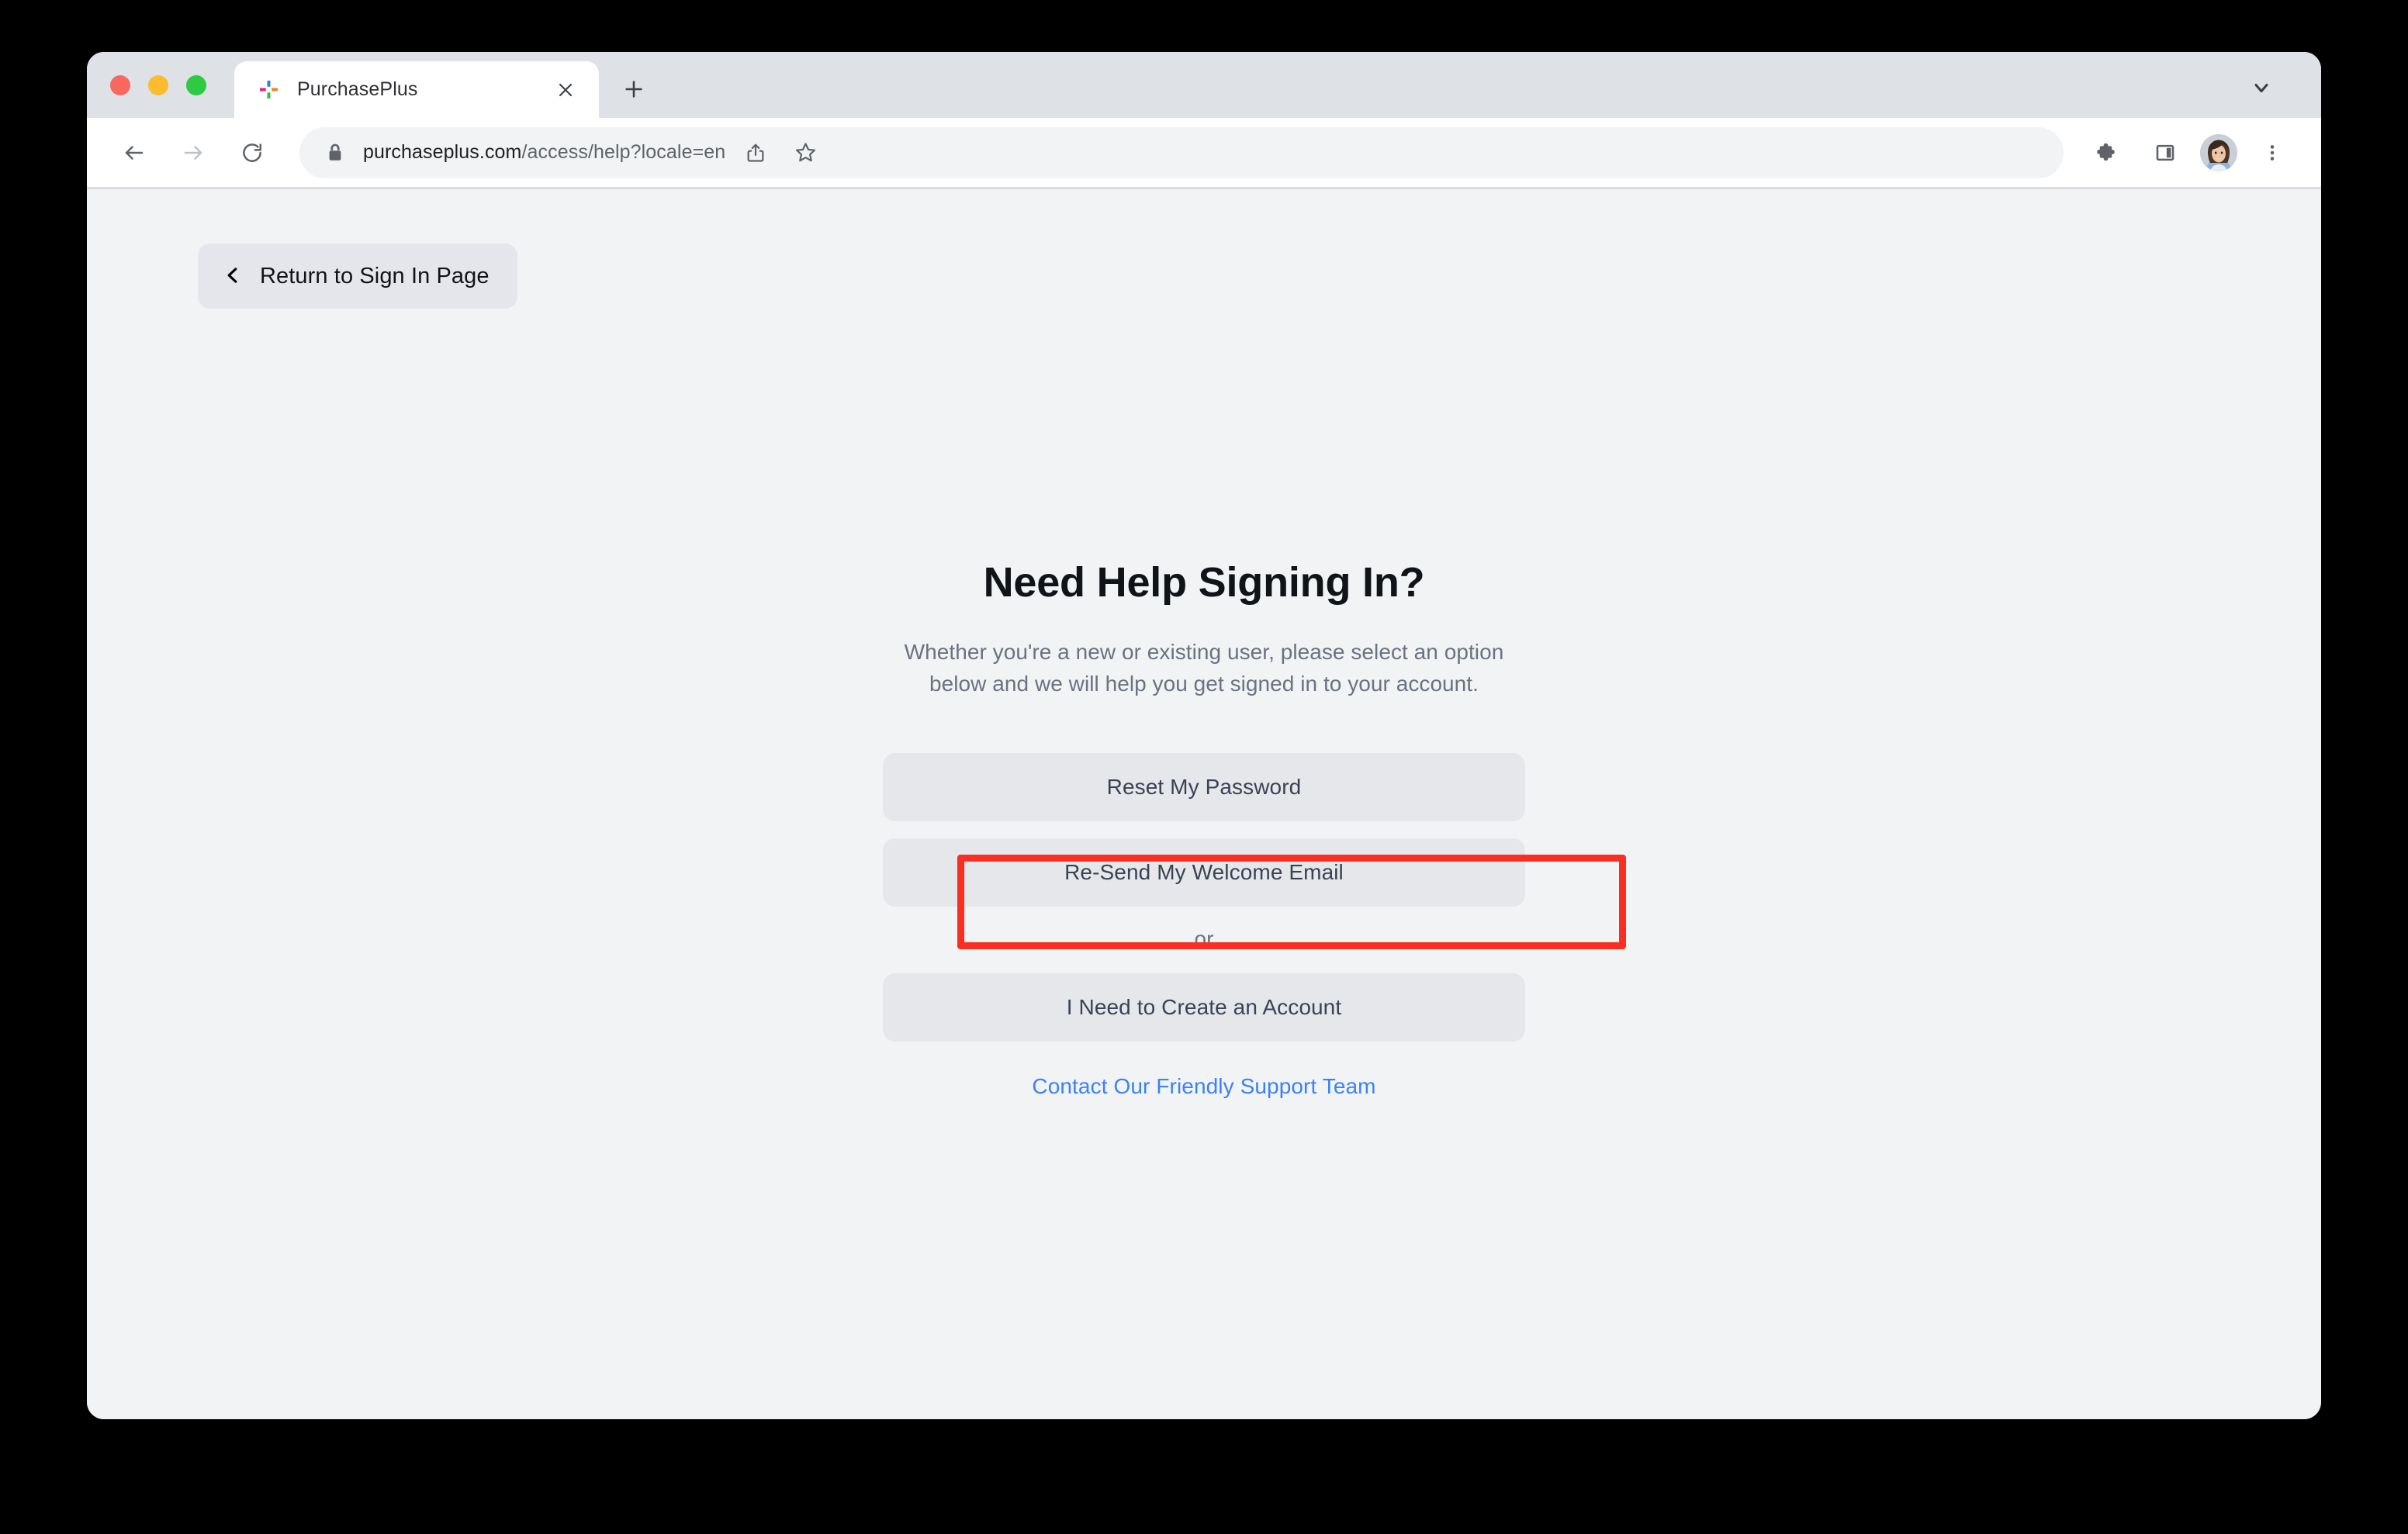 This screenshot has height=1534, width=2408. What do you see at coordinates (2272, 152) in the screenshot?
I see `three-dot-menu-icon` at bounding box center [2272, 152].